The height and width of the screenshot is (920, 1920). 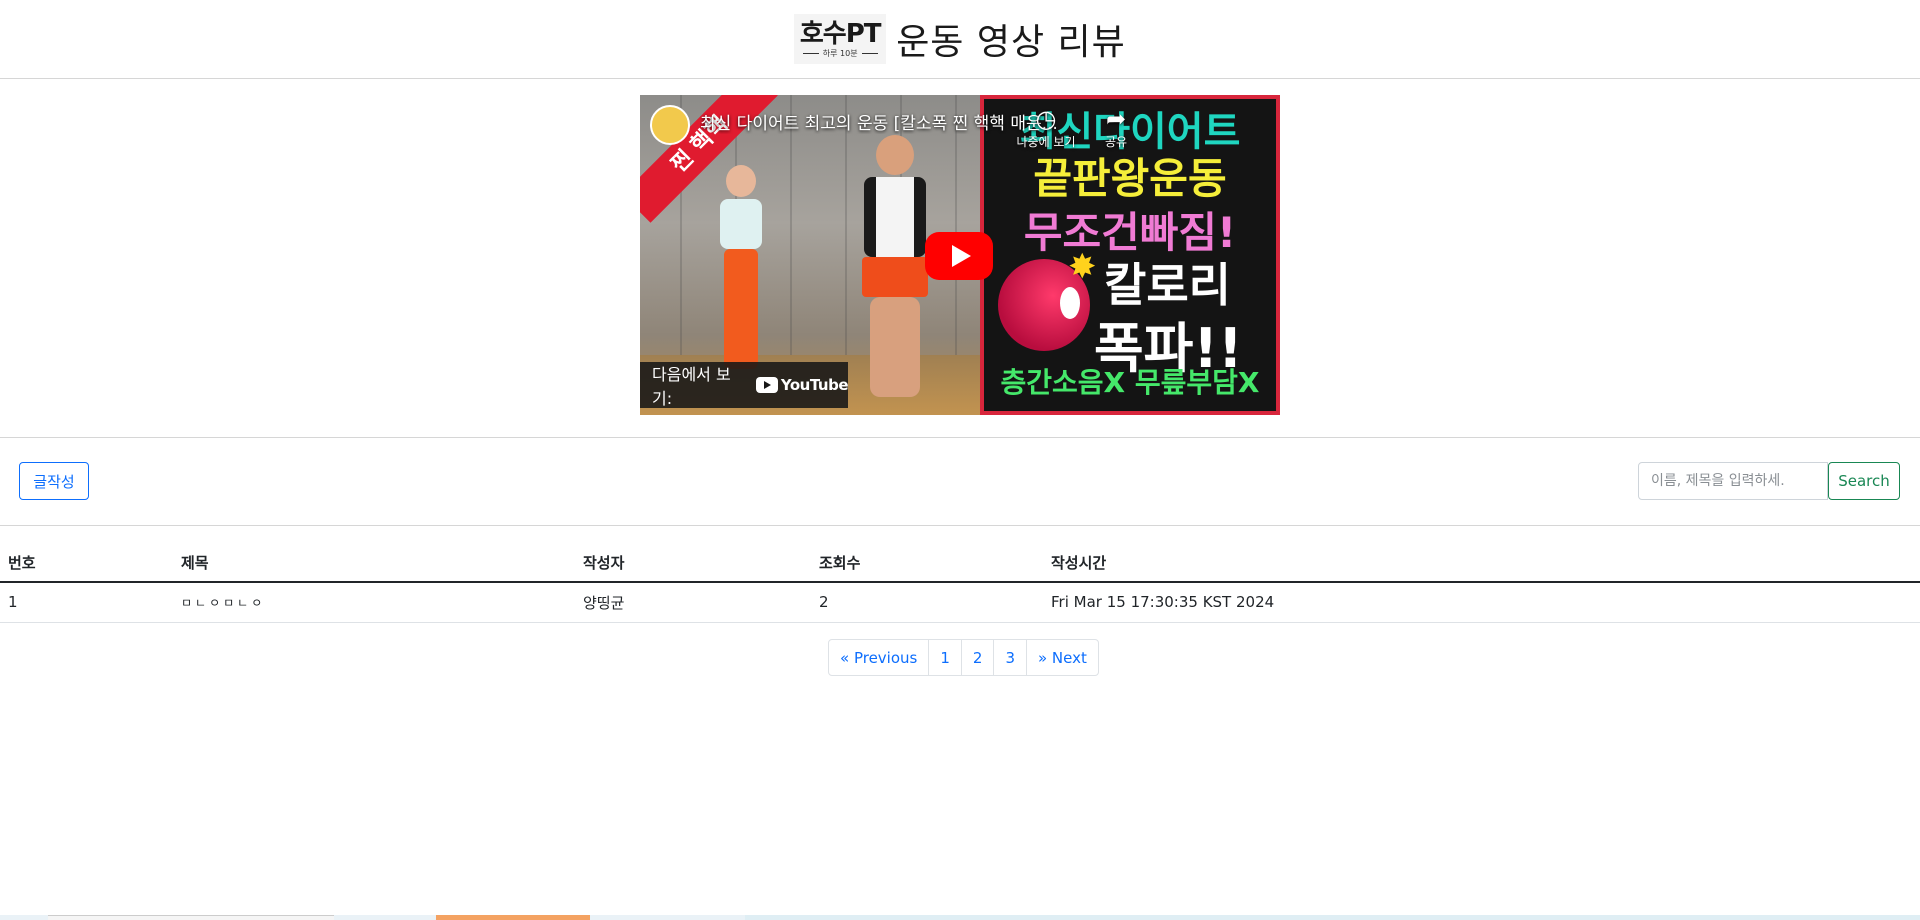 What do you see at coordinates (895, 277) in the screenshot?
I see `person-shorts` at bounding box center [895, 277].